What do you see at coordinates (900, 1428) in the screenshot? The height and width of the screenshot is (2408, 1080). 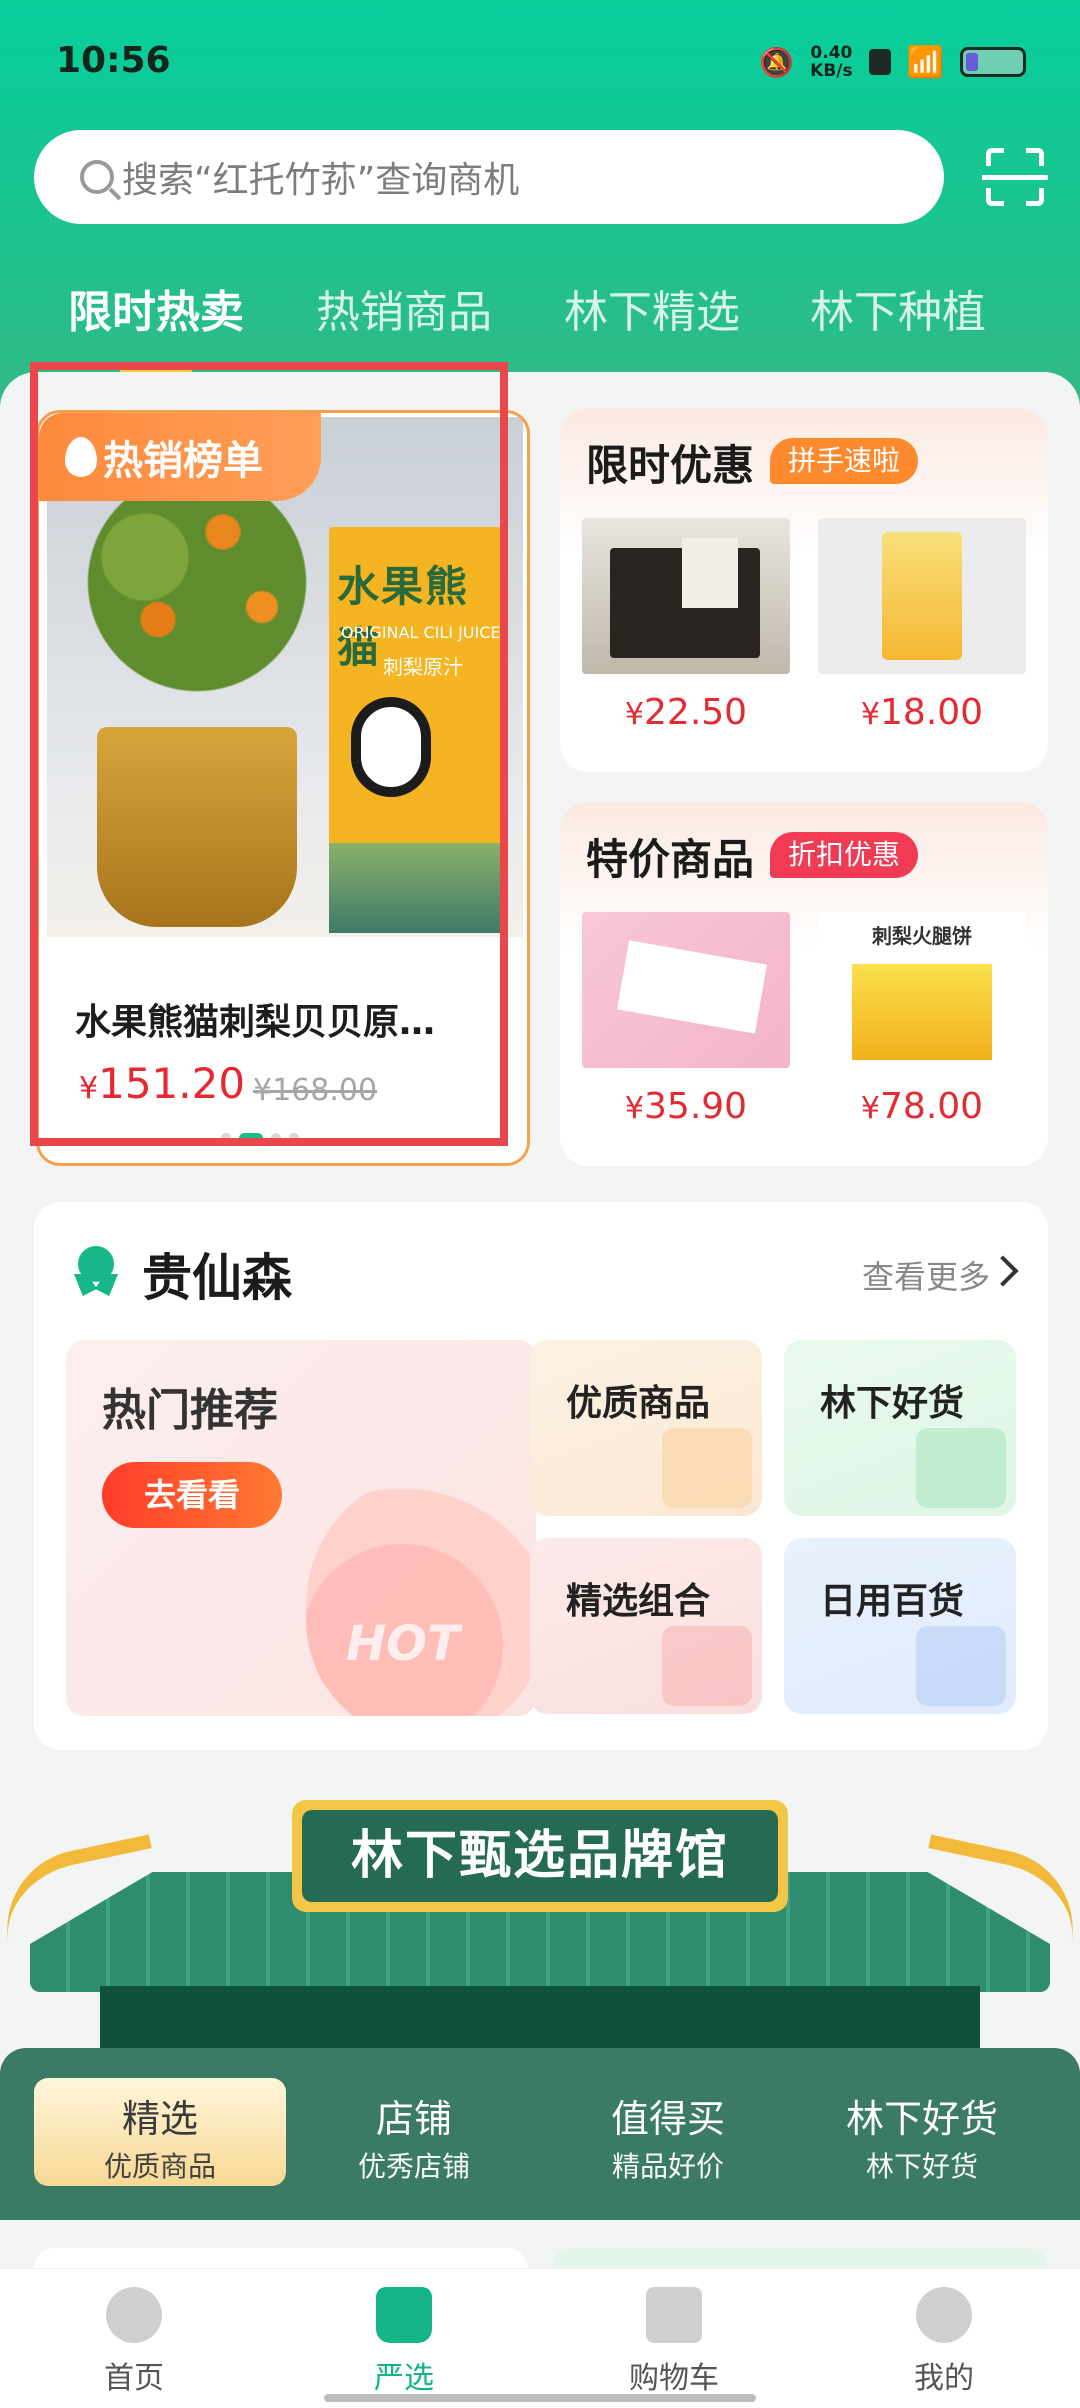 I see `forest-goods-card: 林下好货` at bounding box center [900, 1428].